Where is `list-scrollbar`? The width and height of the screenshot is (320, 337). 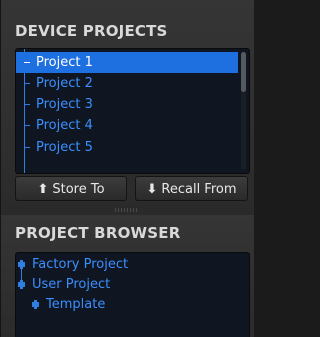
list-scrollbar is located at coordinates (243, 111).